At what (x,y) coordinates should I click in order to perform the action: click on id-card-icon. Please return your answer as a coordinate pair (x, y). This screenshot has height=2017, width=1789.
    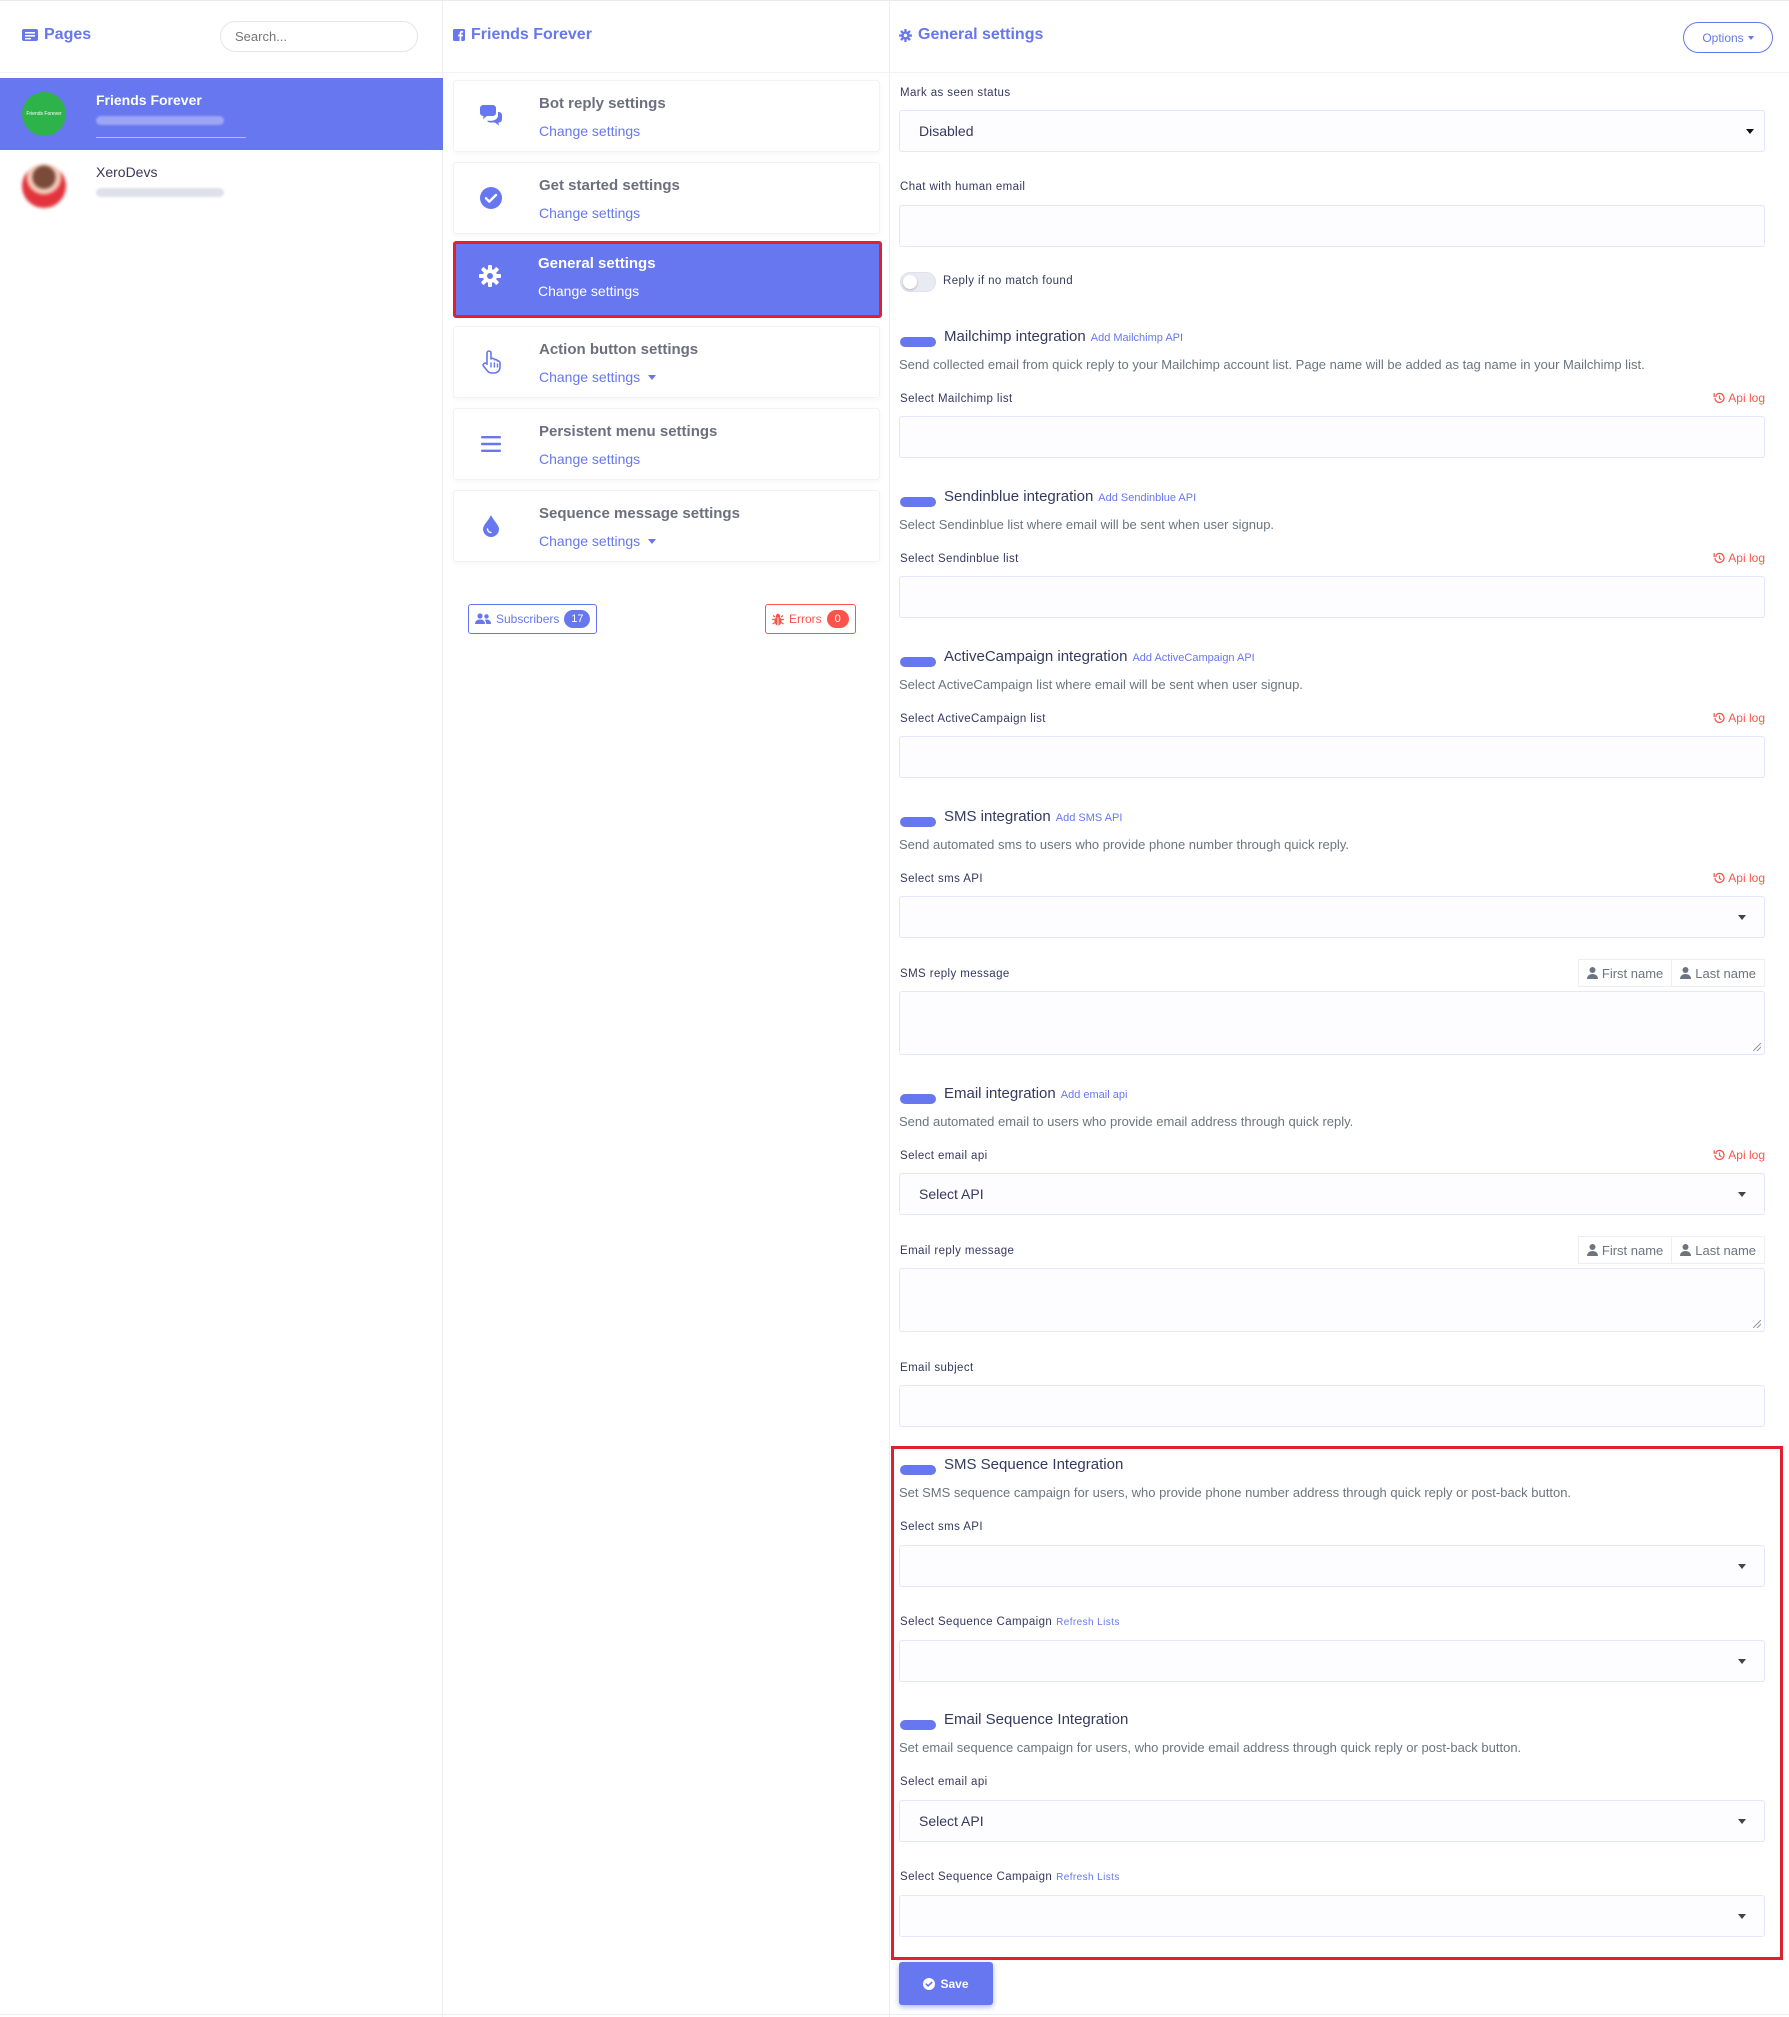
    Looking at the image, I should click on (30, 35).